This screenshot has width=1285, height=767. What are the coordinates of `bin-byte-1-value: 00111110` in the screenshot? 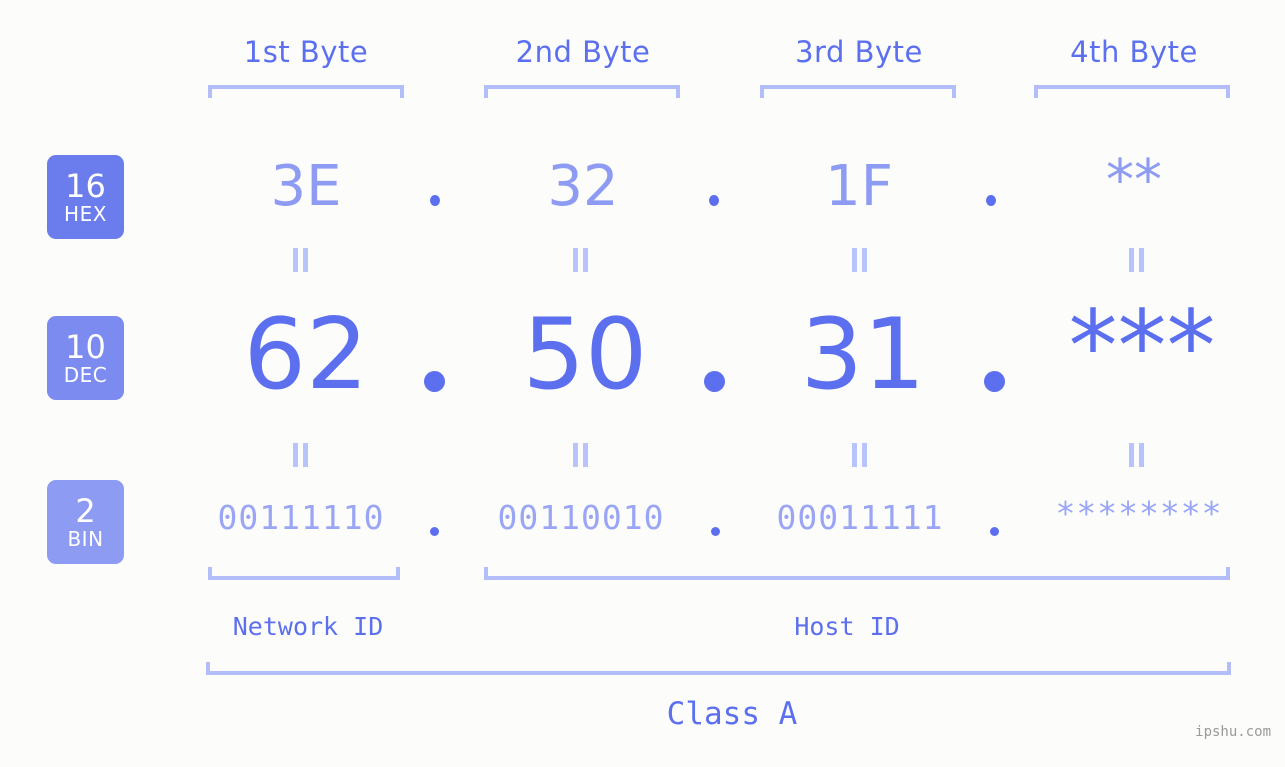 It's located at (301, 517).